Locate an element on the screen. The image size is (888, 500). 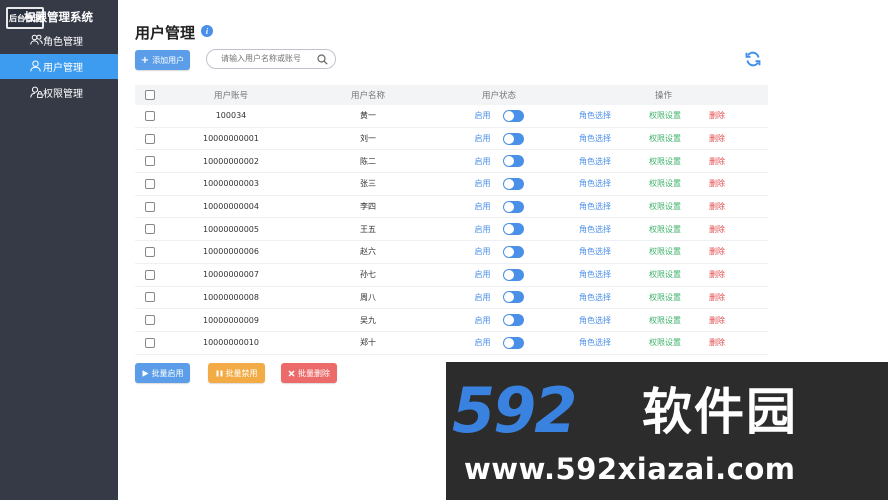
bulk-delete-label: 批量删除 is located at coordinates (314, 373).